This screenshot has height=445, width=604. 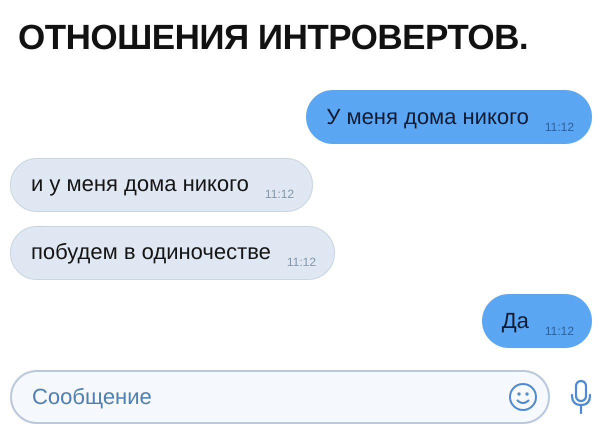 I want to click on message-text: Да, so click(x=515, y=321).